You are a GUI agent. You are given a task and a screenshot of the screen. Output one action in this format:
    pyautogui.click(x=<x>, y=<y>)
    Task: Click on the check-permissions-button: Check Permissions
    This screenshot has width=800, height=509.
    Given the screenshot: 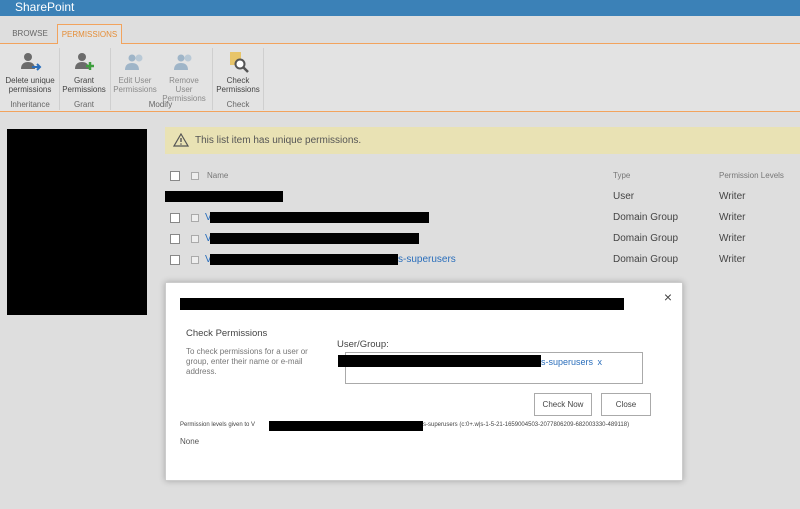 What is the action you would take?
    pyautogui.click(x=238, y=72)
    